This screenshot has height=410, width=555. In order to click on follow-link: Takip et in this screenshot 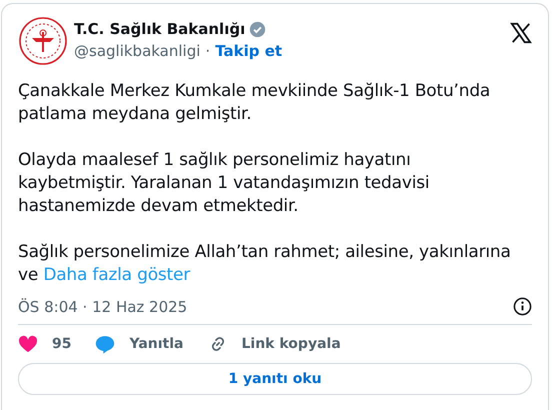, I will do `click(248, 51)`.